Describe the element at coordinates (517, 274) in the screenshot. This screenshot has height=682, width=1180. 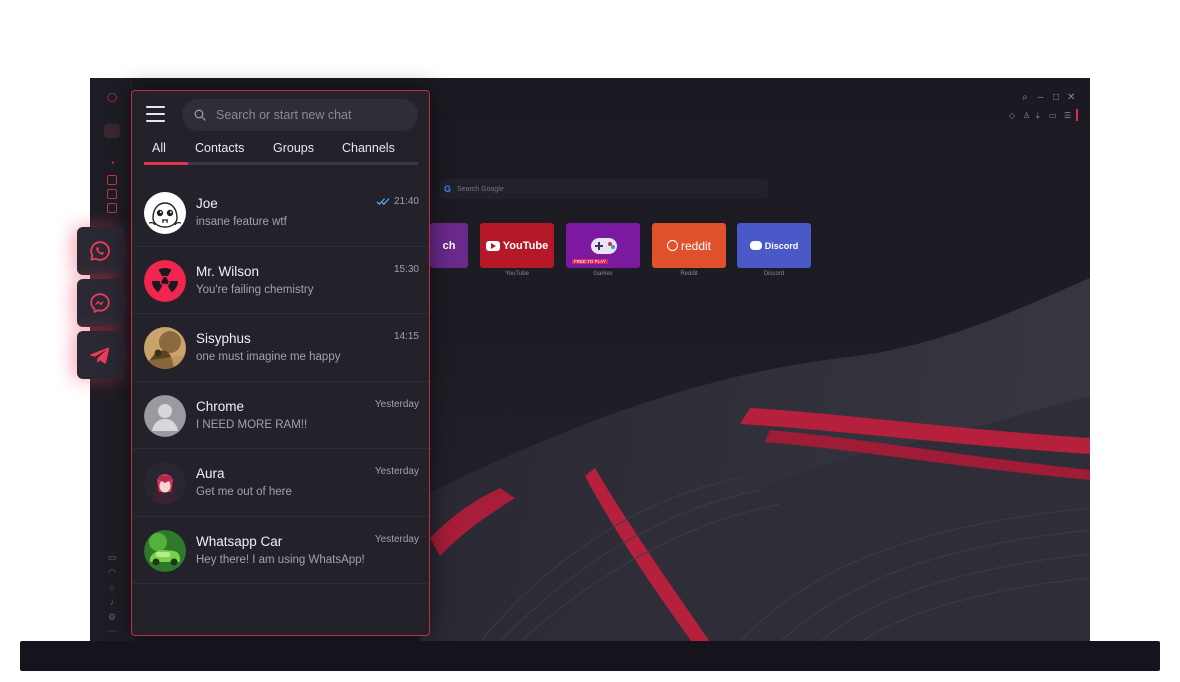
I see `speed-dial-youtube-label: YouTube` at that location.